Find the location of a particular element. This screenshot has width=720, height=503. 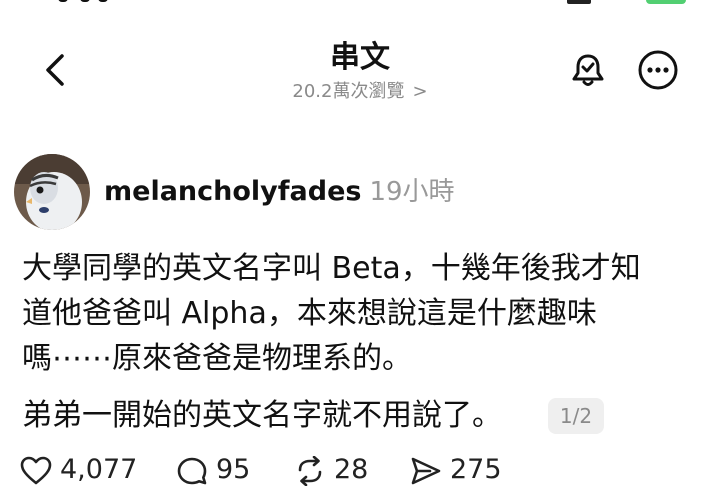

post-time: 19小時 is located at coordinates (412, 192).